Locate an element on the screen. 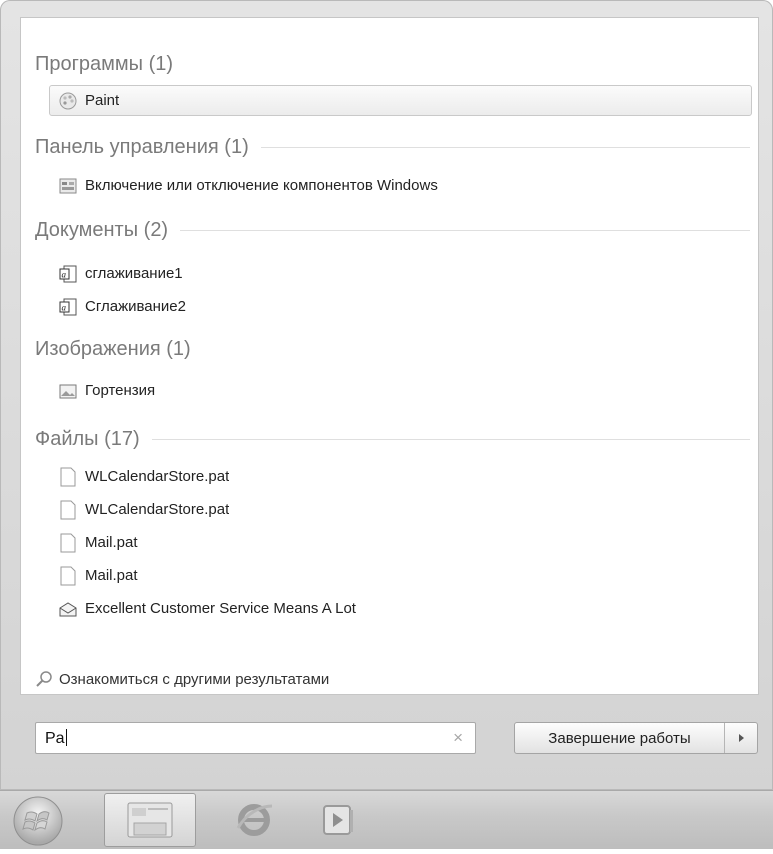 The image size is (773, 854). see-more-results-label: Ознакомиться с другими результатами is located at coordinates (194, 679).